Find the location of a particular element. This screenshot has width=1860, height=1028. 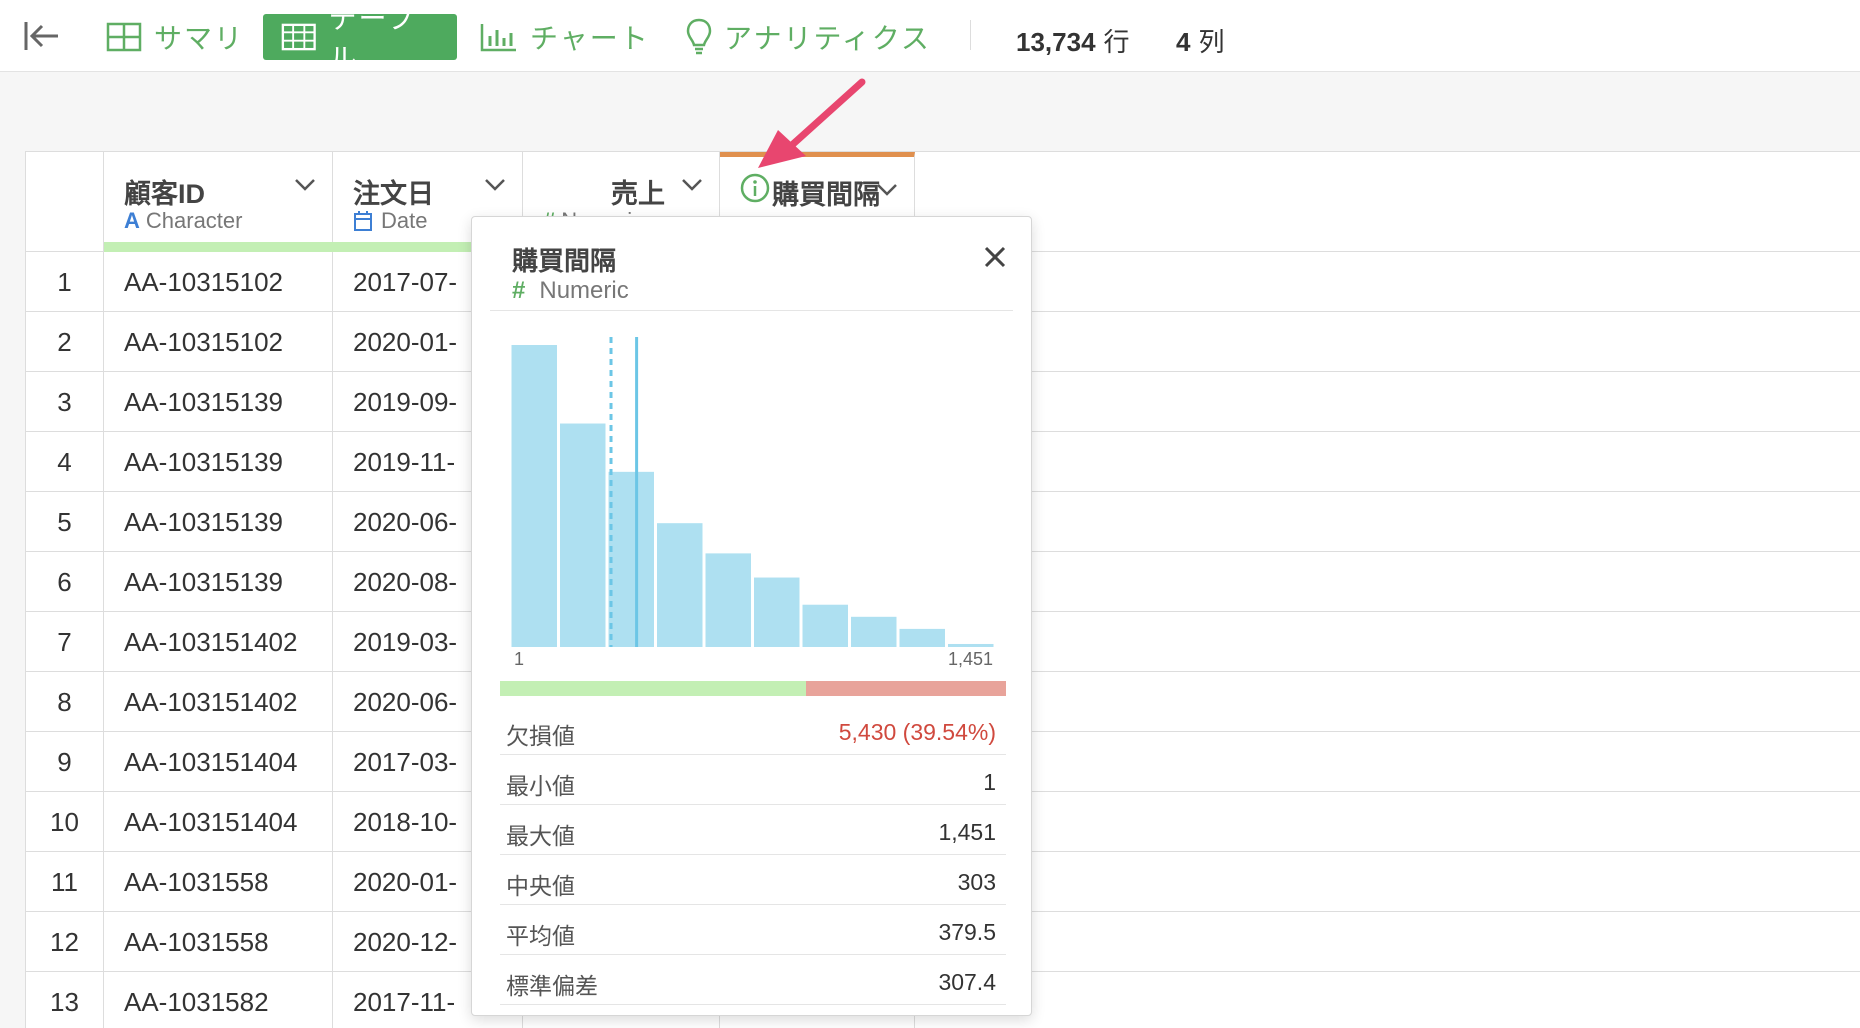

row-number: 8 is located at coordinates (65, 702).